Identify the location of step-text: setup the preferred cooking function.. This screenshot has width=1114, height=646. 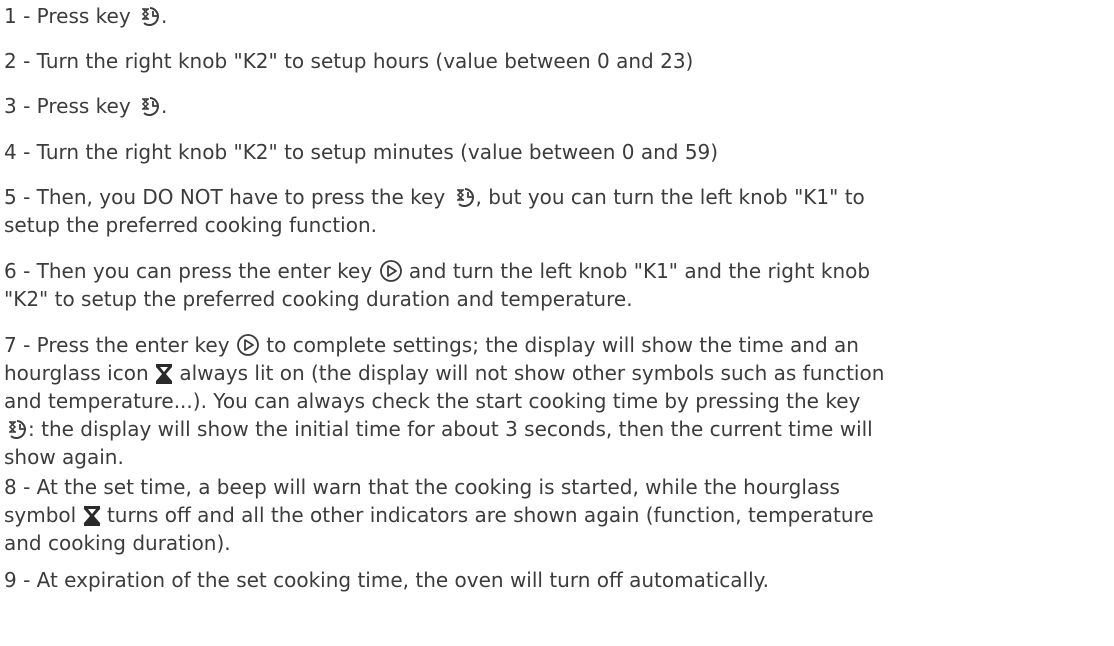
(191, 225).